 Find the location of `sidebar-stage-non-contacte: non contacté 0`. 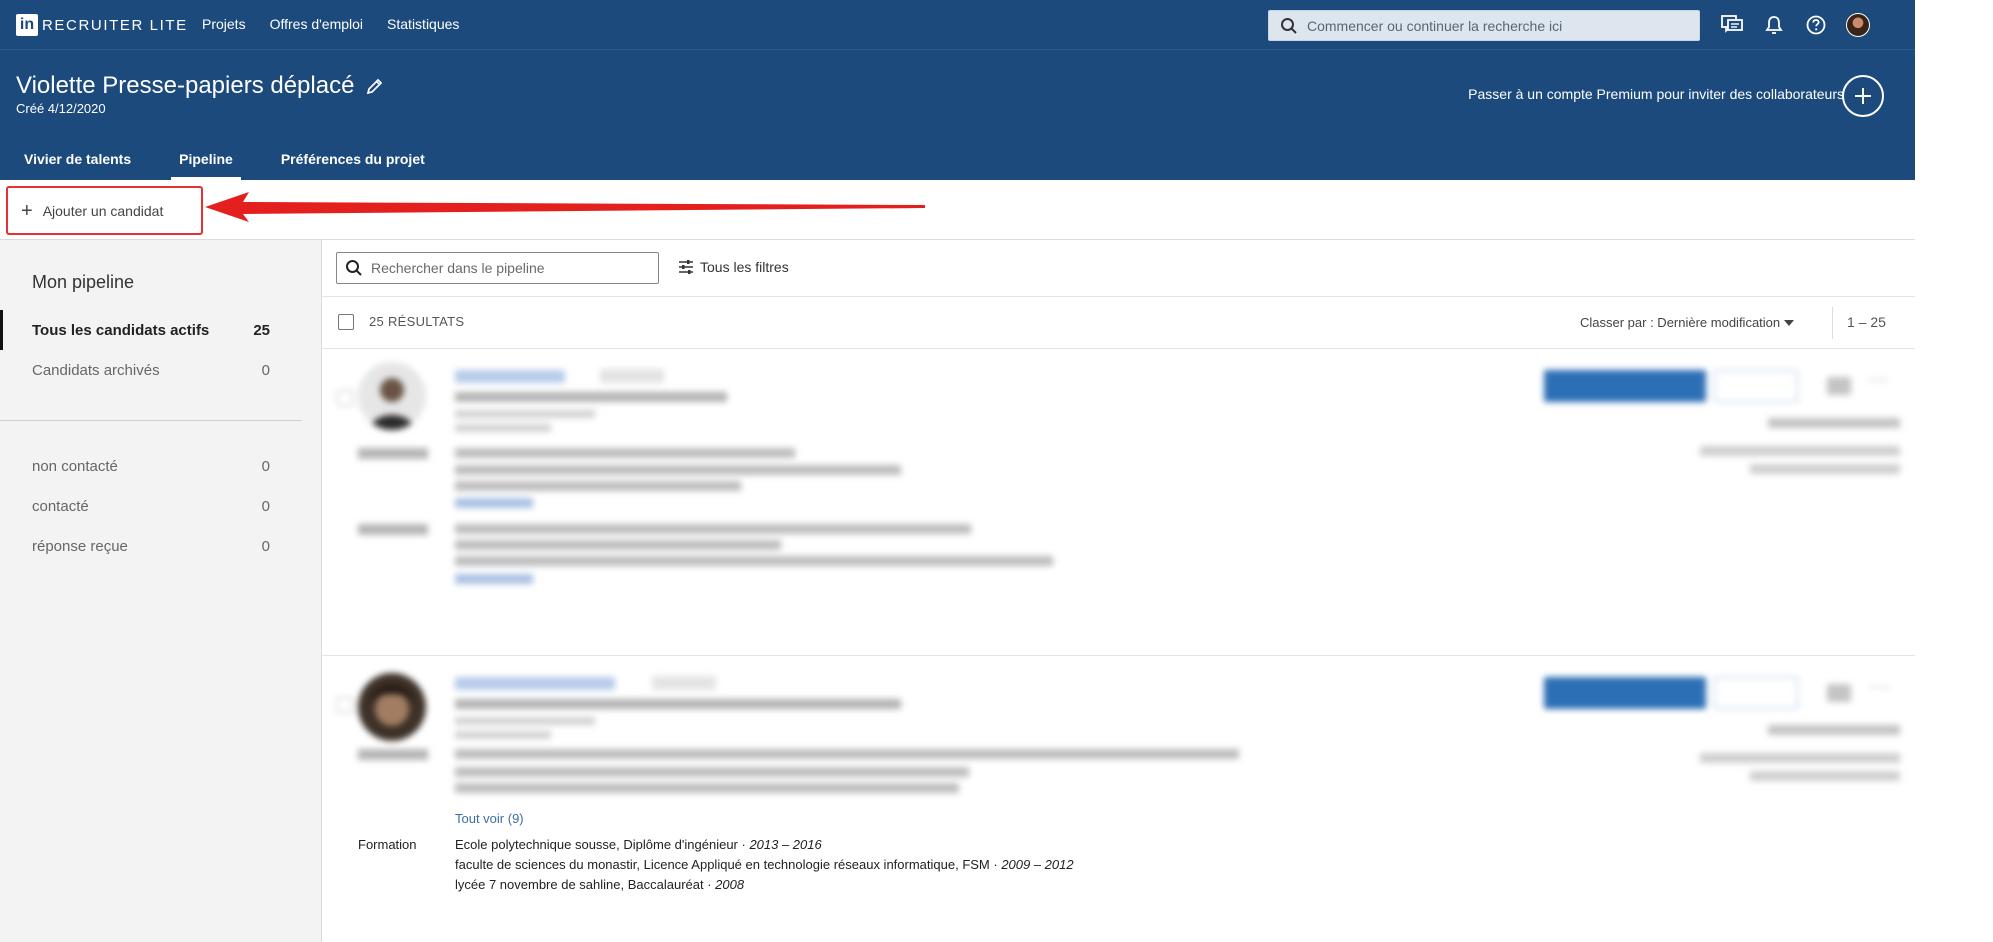

sidebar-stage-non-contacte: non contacté 0 is located at coordinates (135, 466).